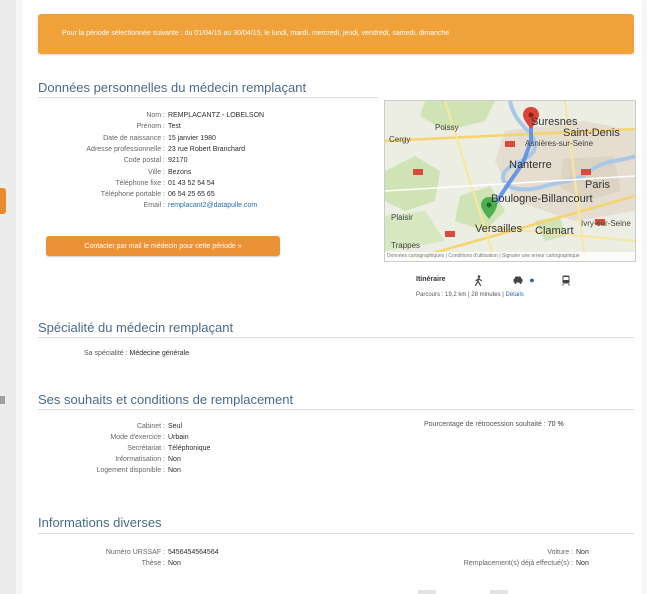 This screenshot has height=594, width=647. I want to click on wishes-section-rule, so click(336, 409).